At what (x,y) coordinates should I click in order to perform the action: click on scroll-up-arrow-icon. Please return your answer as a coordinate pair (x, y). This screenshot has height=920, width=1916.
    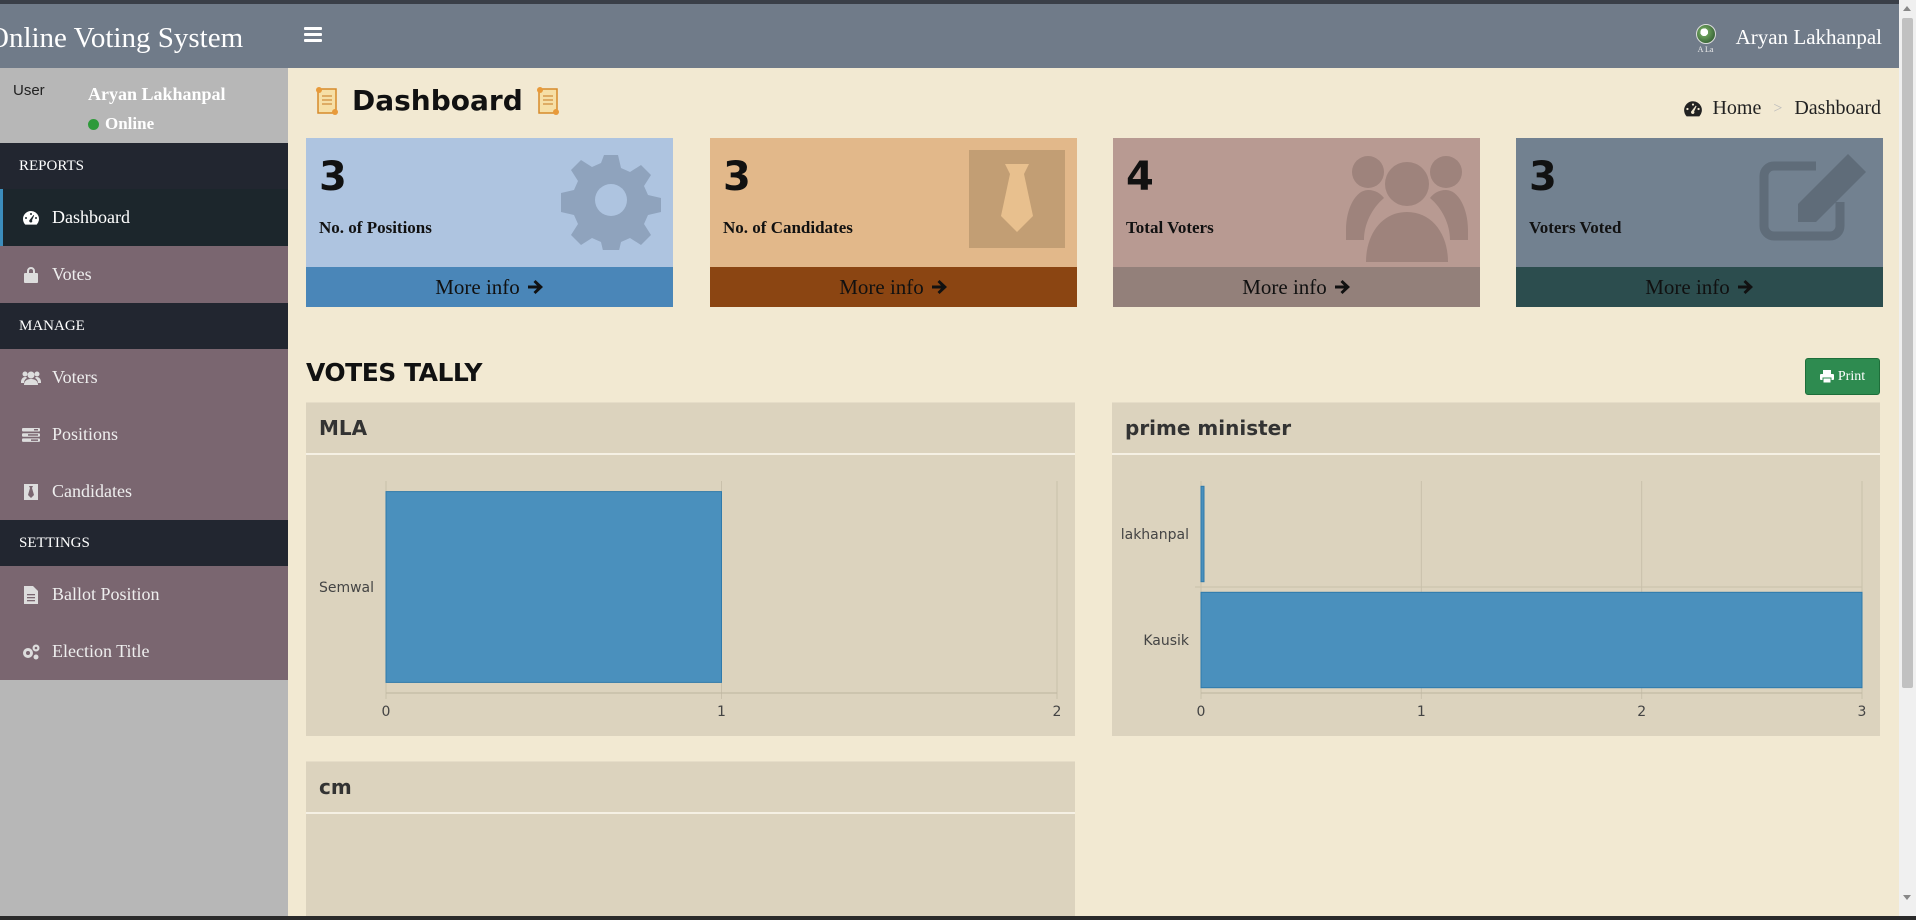
    Looking at the image, I should click on (1907, 8).